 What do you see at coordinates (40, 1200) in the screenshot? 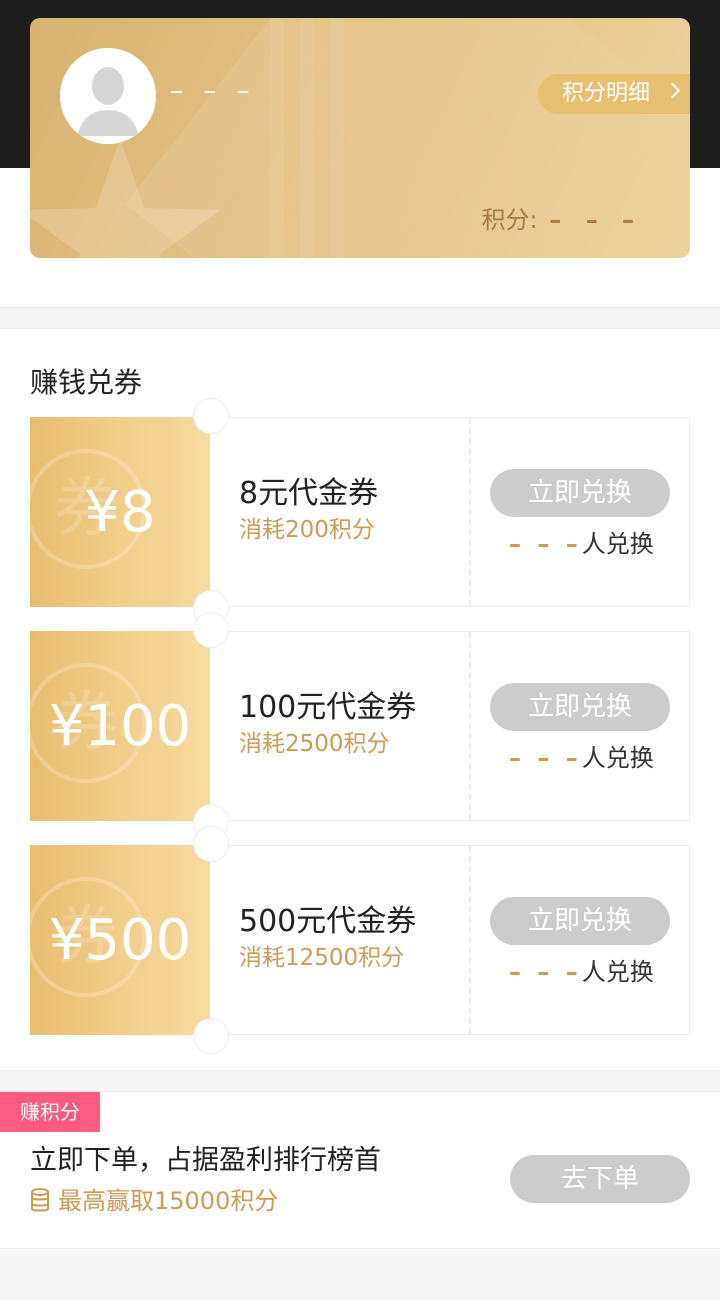
I see `coin-stack-icon` at bounding box center [40, 1200].